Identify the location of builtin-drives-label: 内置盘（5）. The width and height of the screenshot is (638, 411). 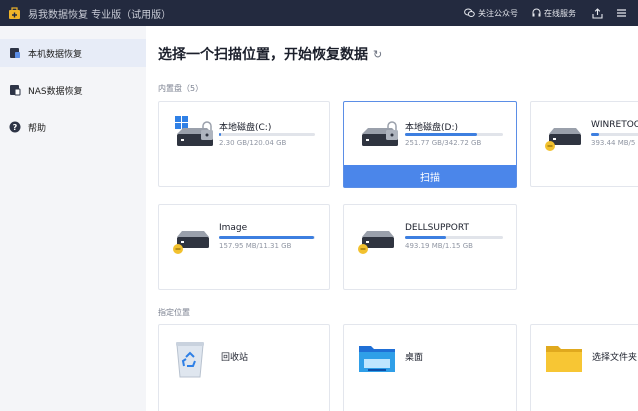
(181, 88).